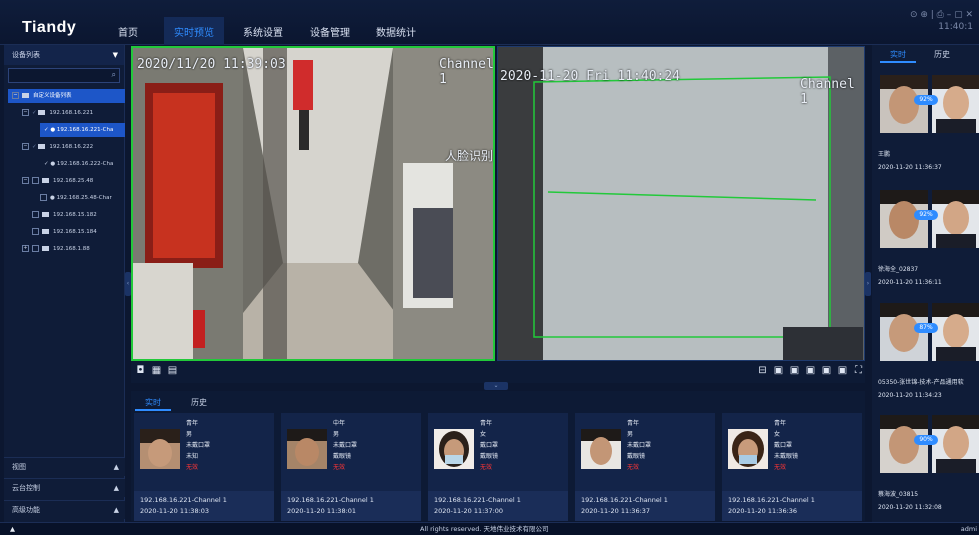 The image size is (979, 535). Describe the element at coordinates (868, 284) in the screenshot. I see `collapse-right-handle: ›` at that location.